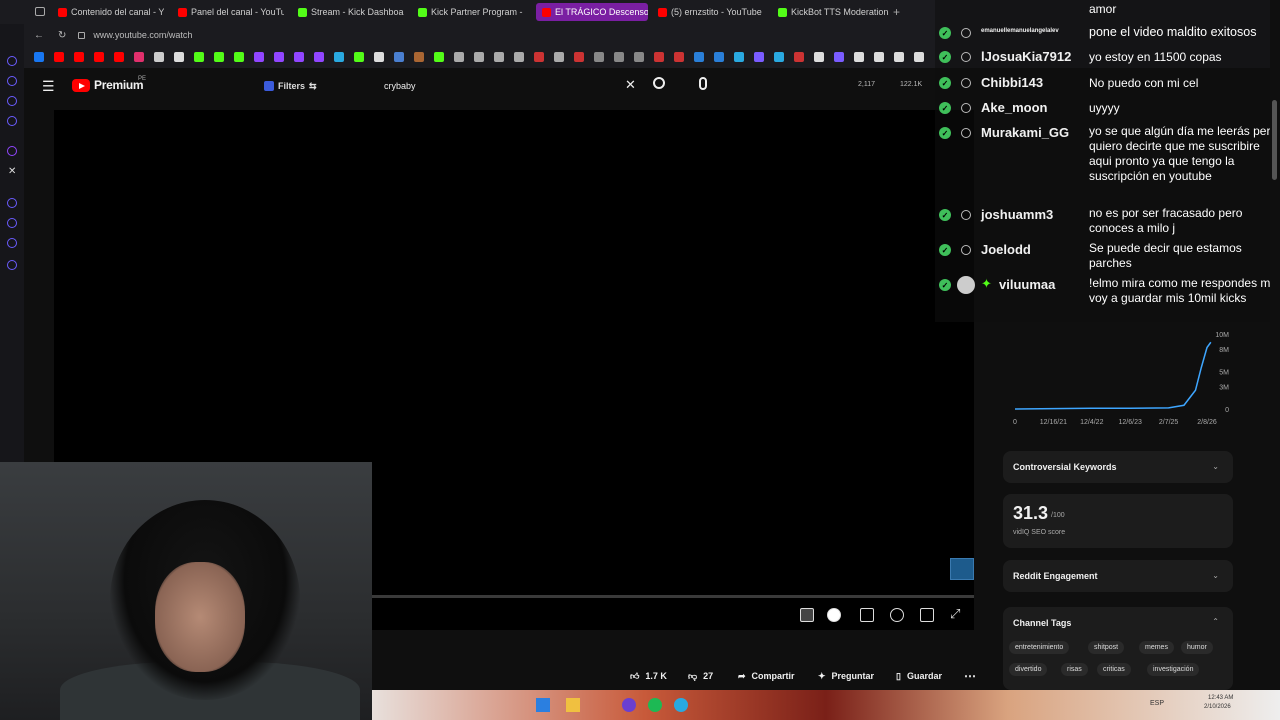  What do you see at coordinates (659, 83) in the screenshot?
I see `search-icon` at bounding box center [659, 83].